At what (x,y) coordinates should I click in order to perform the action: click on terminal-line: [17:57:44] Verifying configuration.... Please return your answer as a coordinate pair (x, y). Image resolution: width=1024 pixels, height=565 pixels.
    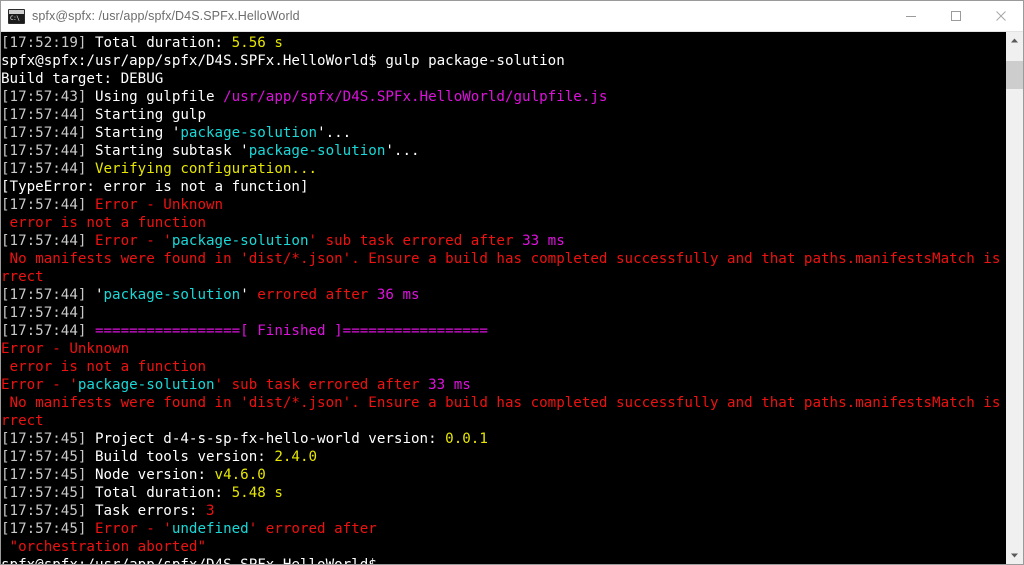
    Looking at the image, I should click on (503, 169).